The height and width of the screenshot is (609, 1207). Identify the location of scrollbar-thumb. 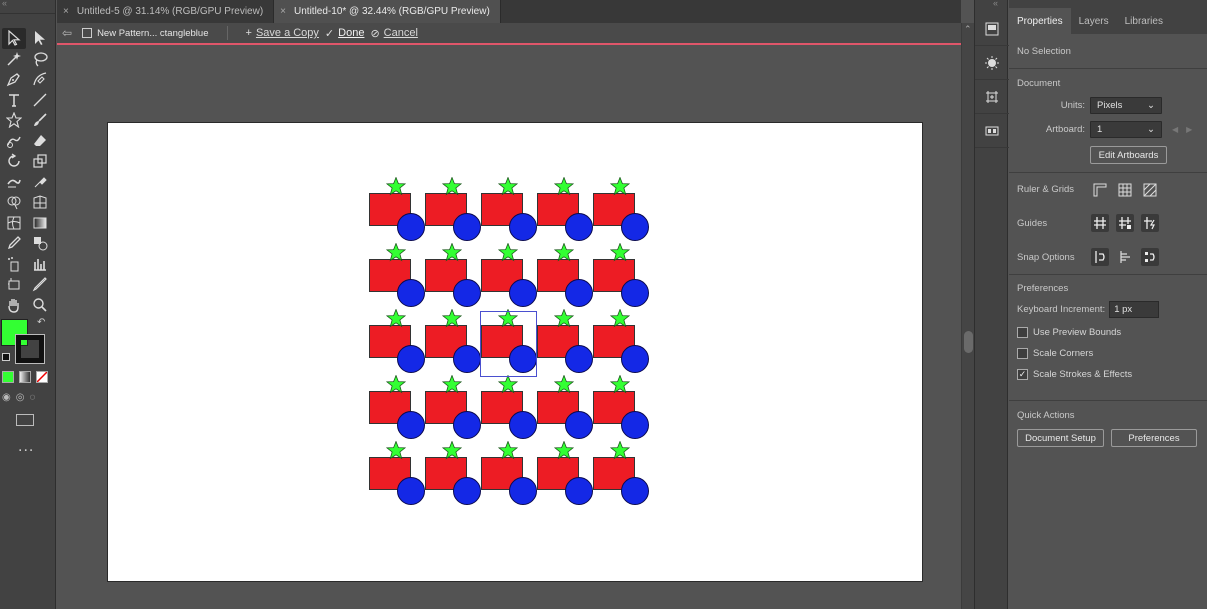
(968, 342).